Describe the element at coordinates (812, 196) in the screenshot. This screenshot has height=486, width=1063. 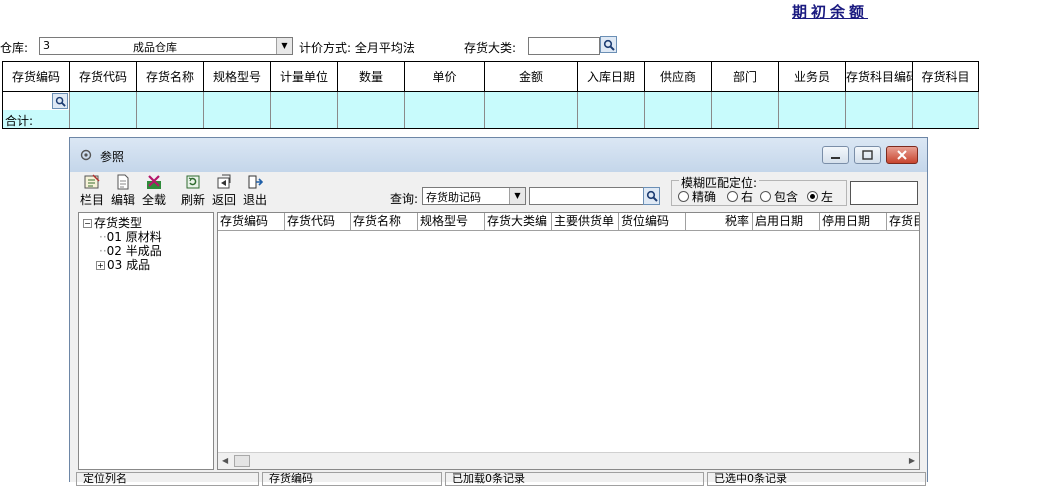
I see `radio-selected-icon` at that location.